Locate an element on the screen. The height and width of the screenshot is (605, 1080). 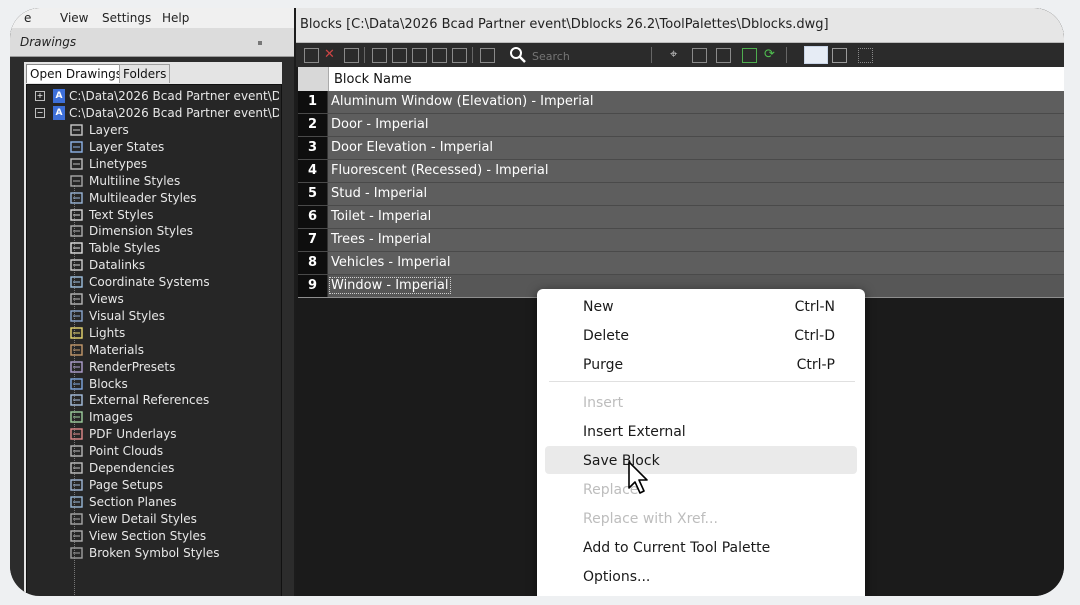
tree-item-layer-states: Layer States is located at coordinates (153, 147).